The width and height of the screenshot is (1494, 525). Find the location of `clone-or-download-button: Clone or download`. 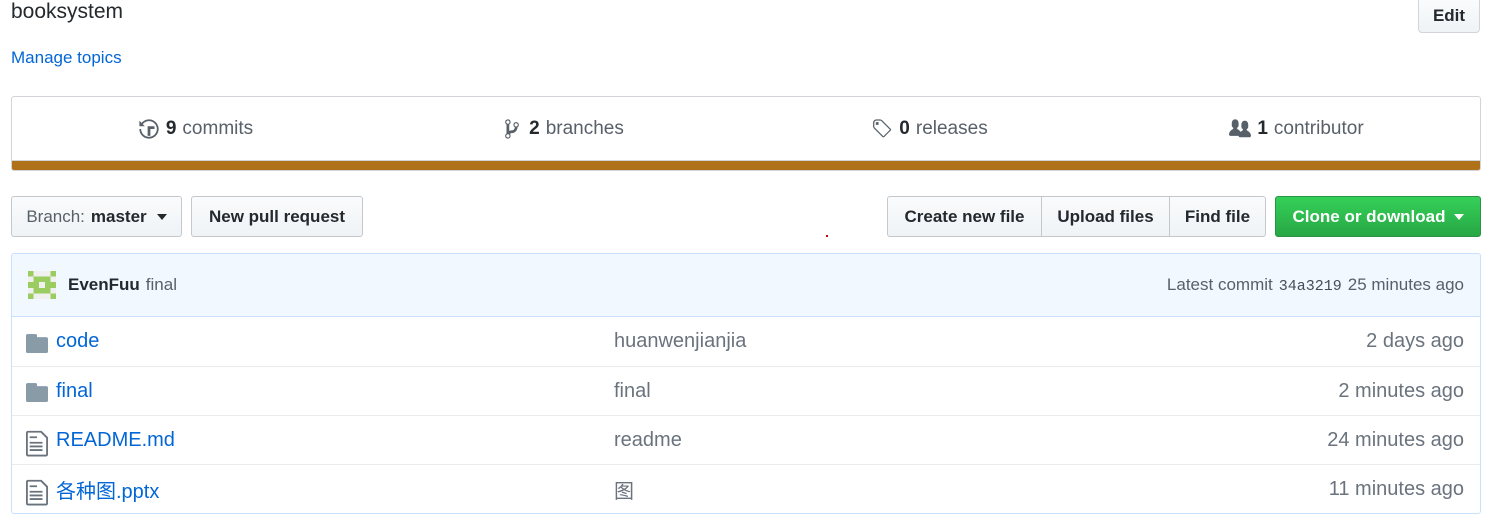

clone-or-download-button: Clone or download is located at coordinates (1378, 216).